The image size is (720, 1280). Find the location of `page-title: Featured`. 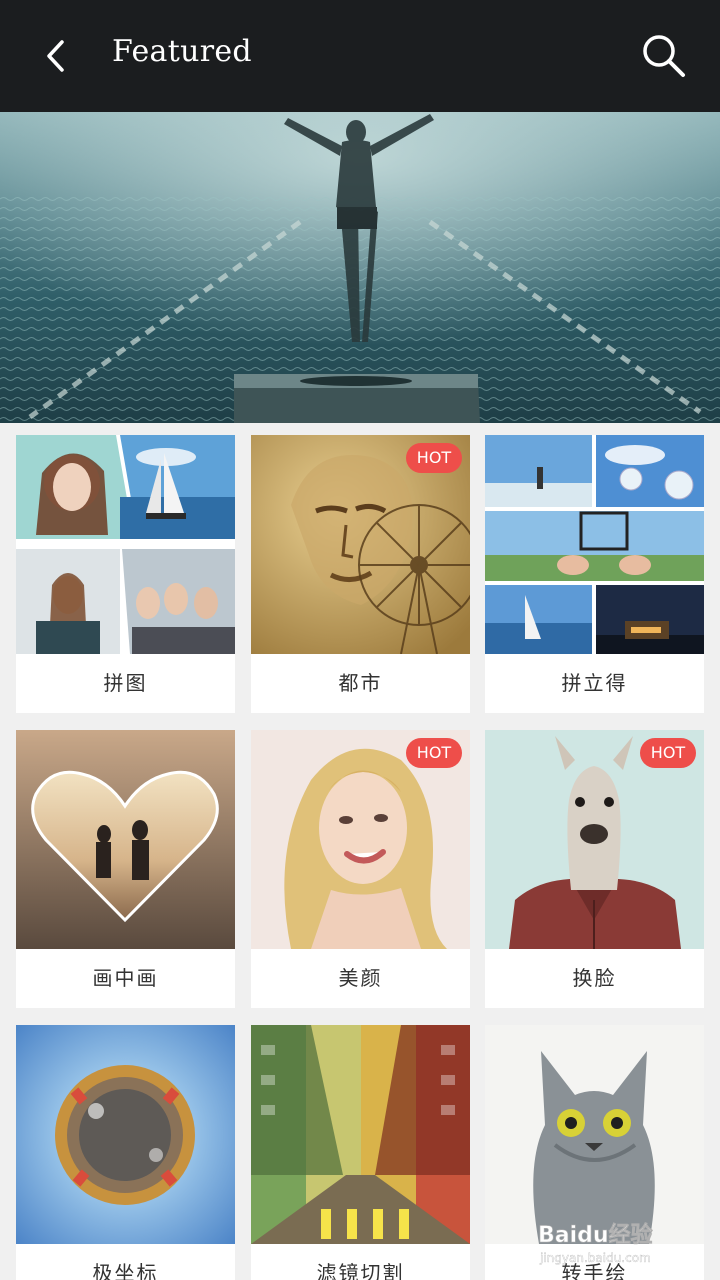

page-title: Featured is located at coordinates (182, 51).